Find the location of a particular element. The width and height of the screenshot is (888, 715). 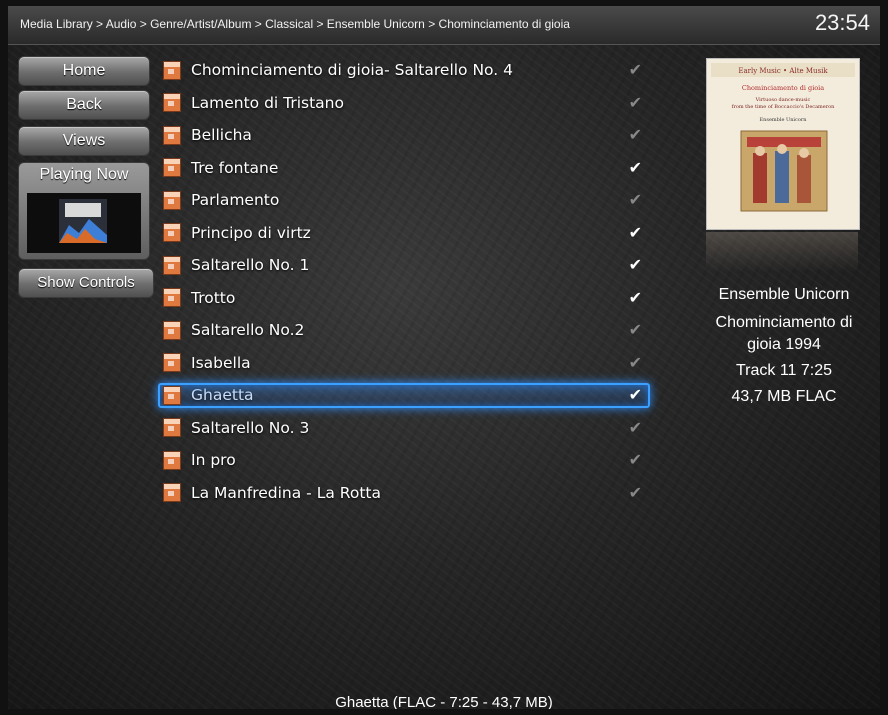

back-button: Back is located at coordinates (84, 105).